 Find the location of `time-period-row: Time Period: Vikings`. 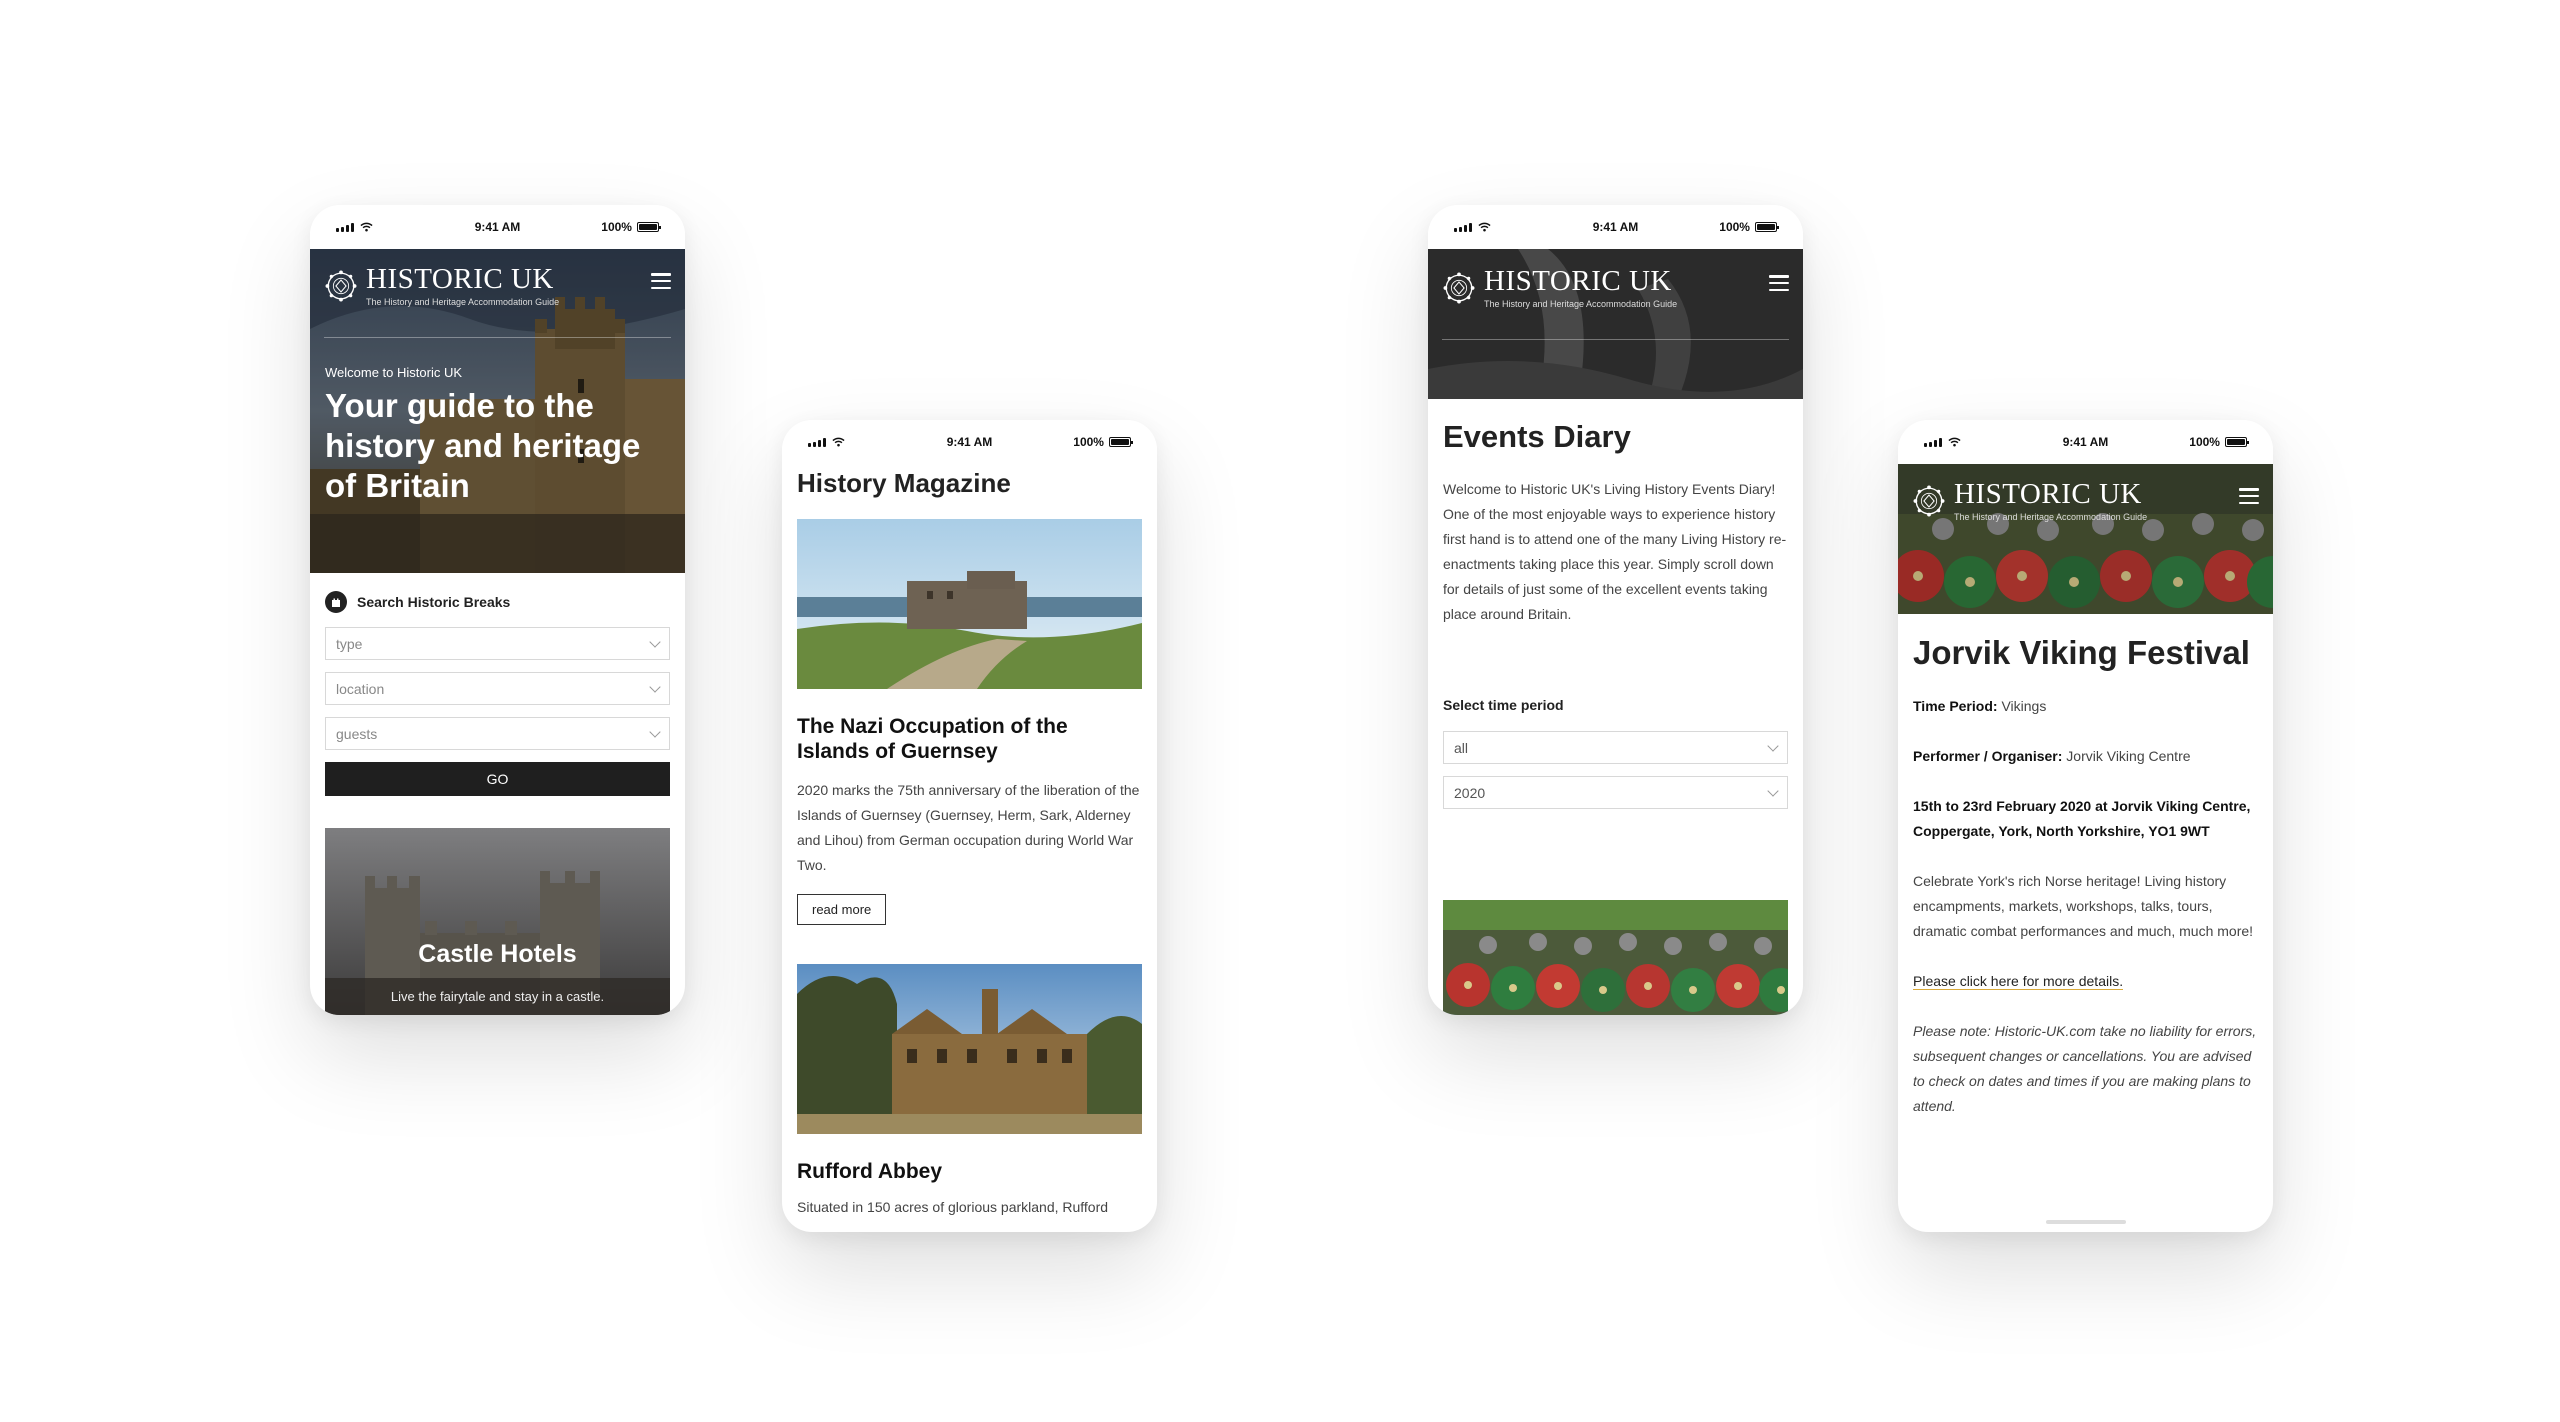

time-period-row: Time Period: Vikings is located at coordinates (2085, 706).